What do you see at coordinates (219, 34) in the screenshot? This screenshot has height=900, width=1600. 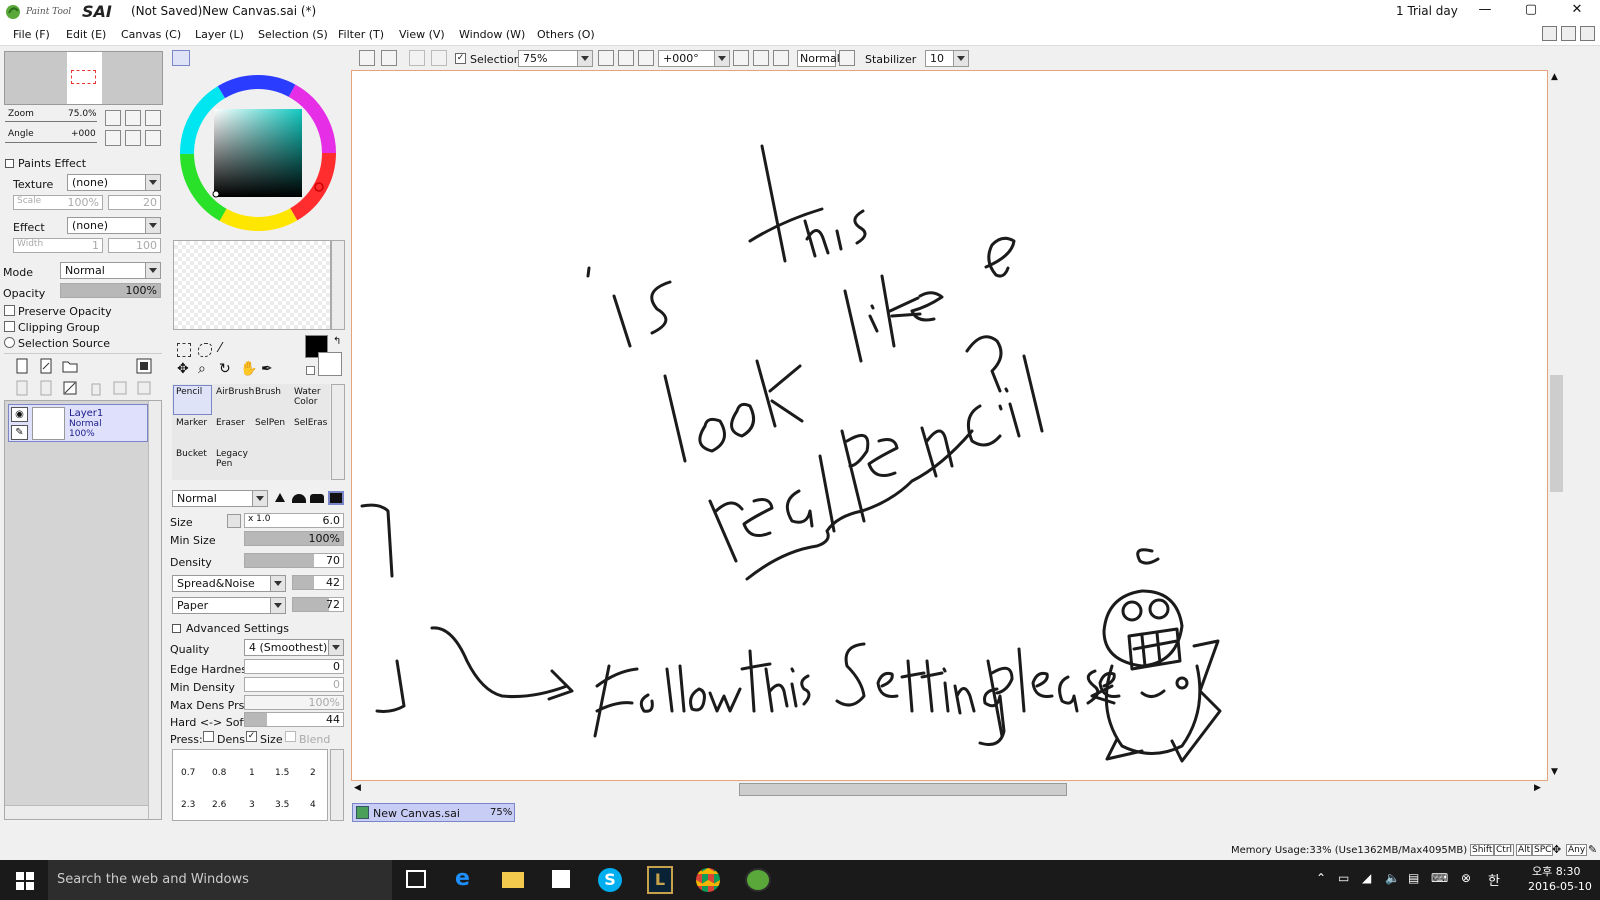 I see `menu-layer: Layer (L)` at bounding box center [219, 34].